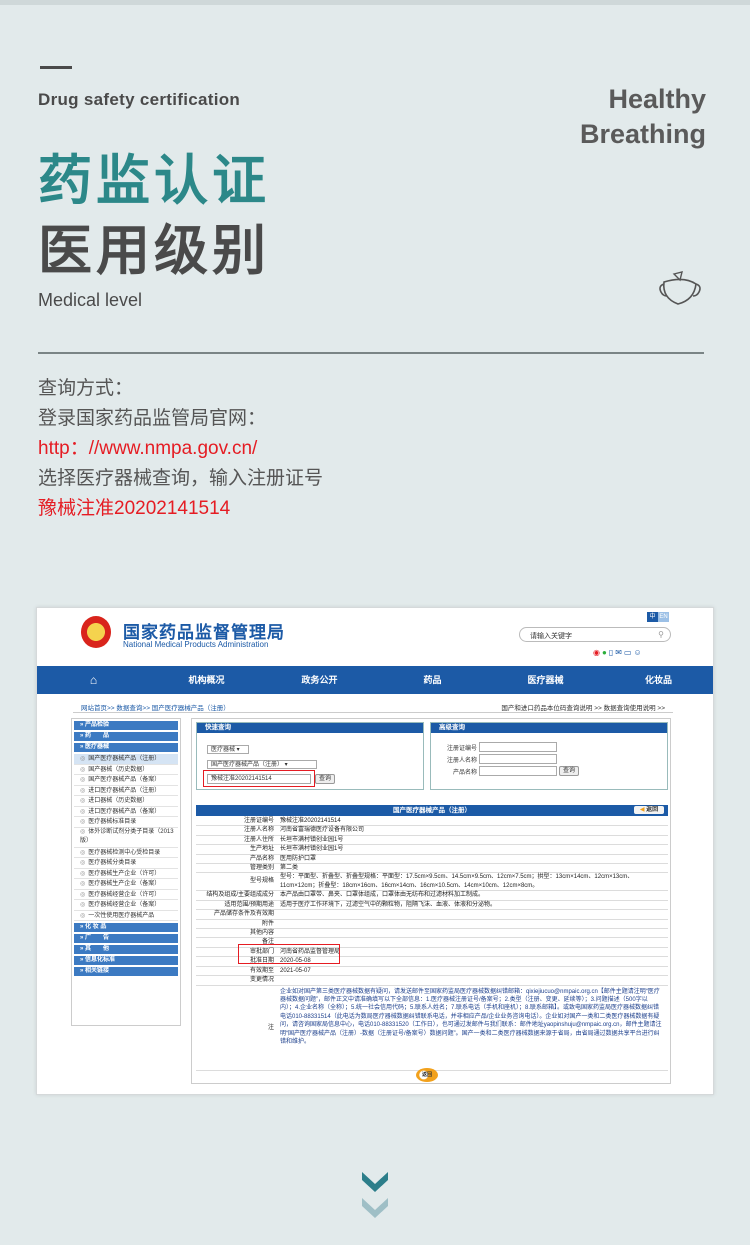 Image resolution: width=750 pixels, height=1245 pixels. What do you see at coordinates (432, 822) in the screenshot?
I see `table-row: 注册证编号 豫械注准20202141514` at bounding box center [432, 822].